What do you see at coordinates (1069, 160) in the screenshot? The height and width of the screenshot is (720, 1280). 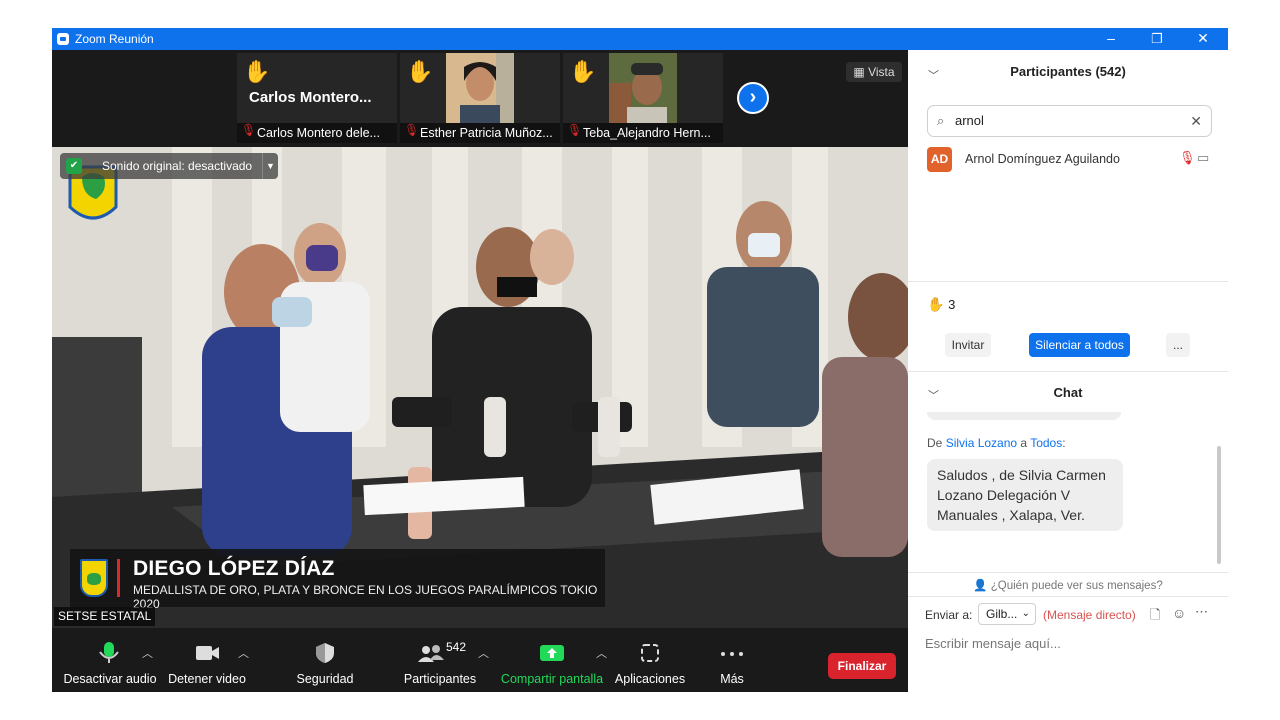 I see `participant-row: AD Arnol Domínguez Aguilando 🎙 ▭` at bounding box center [1069, 160].